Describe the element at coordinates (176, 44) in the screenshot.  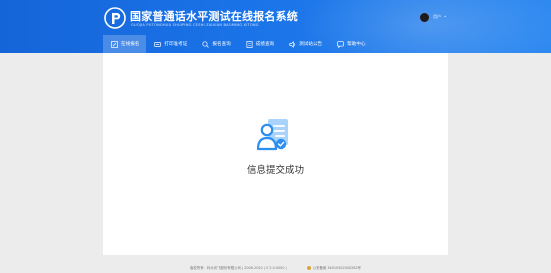
I see `nav-label: 打印准考证` at that location.